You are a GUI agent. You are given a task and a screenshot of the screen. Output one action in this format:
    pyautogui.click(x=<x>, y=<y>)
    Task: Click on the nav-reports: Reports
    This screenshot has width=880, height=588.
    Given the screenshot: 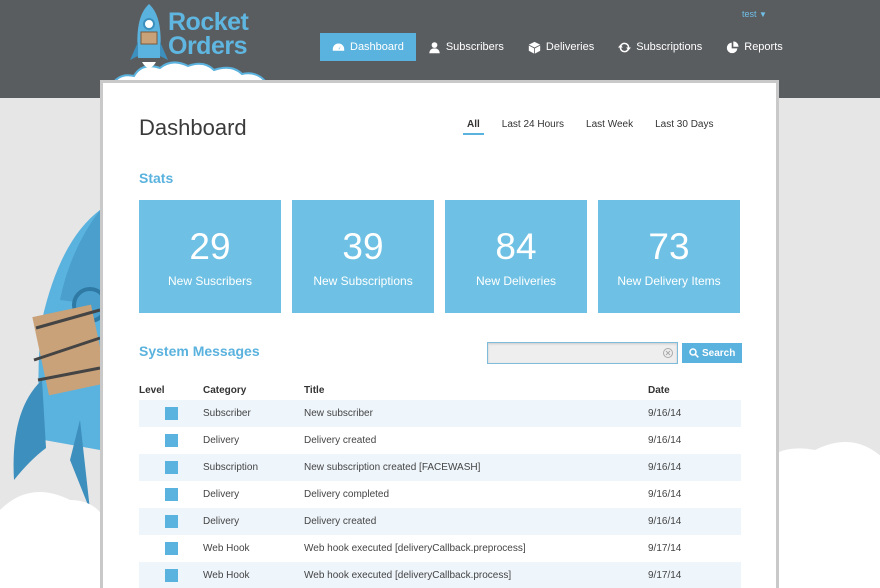 What is the action you would take?
    pyautogui.click(x=754, y=47)
    